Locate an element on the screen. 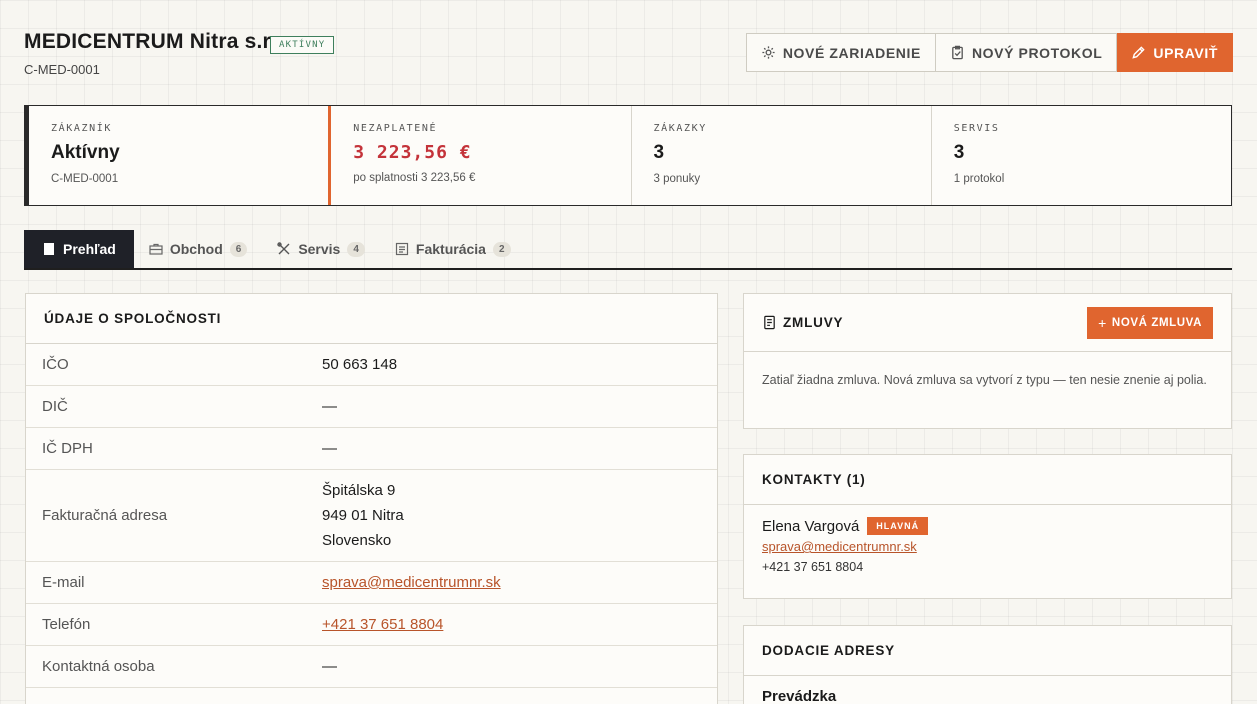  delivery-addresses-panel: DODACIE ADRESY Prevádzka is located at coordinates (987, 664).